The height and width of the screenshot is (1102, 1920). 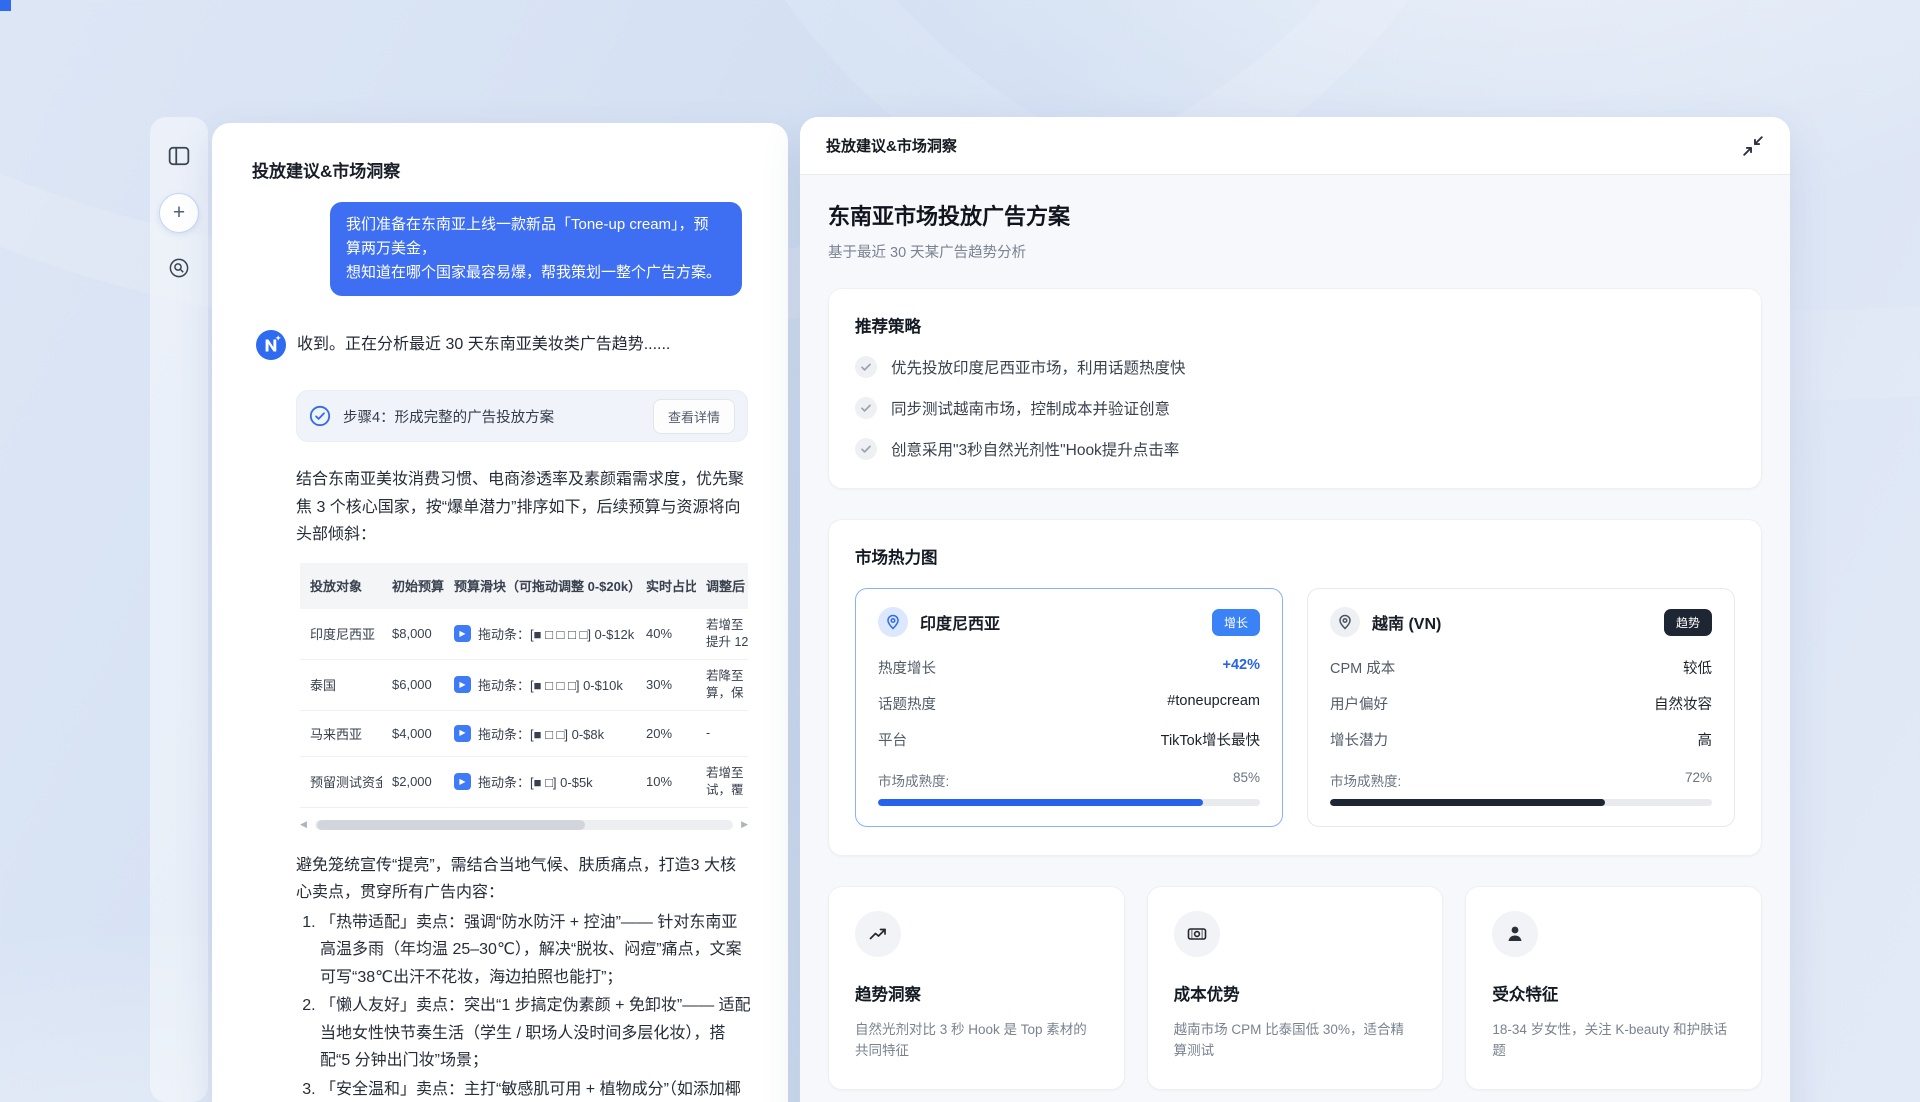 What do you see at coordinates (722, 585) in the screenshot?
I see `col-header: 调整后` at bounding box center [722, 585].